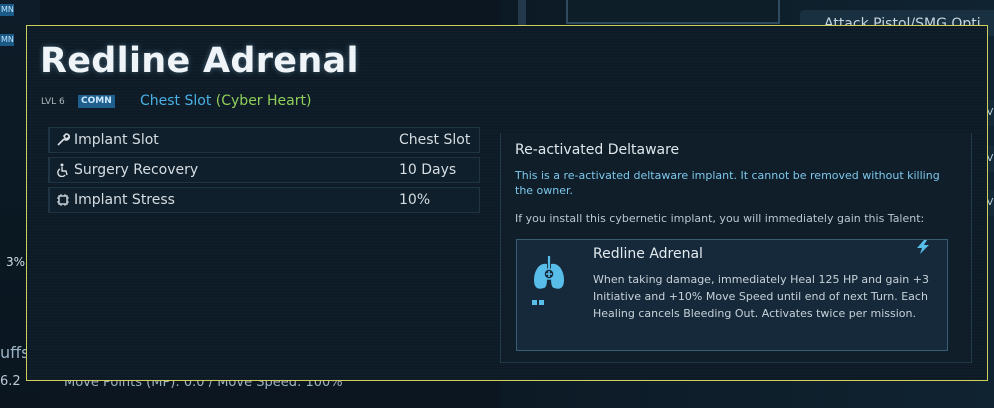  Describe the element at coordinates (136, 170) in the screenshot. I see `stat-name: Surgery Recovery` at that location.